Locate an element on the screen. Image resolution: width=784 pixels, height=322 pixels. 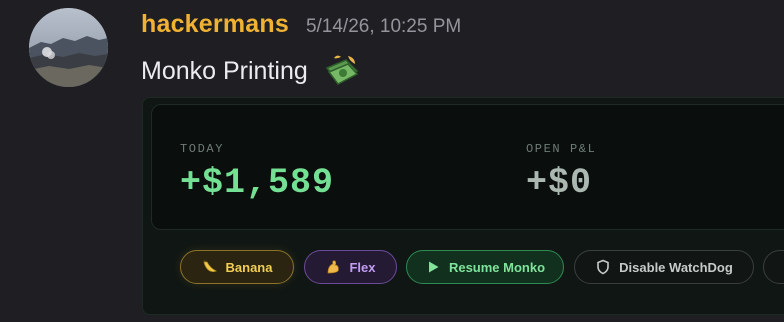
message-header: hackermans 5/14/26, 10:25 PM is located at coordinates (301, 24).